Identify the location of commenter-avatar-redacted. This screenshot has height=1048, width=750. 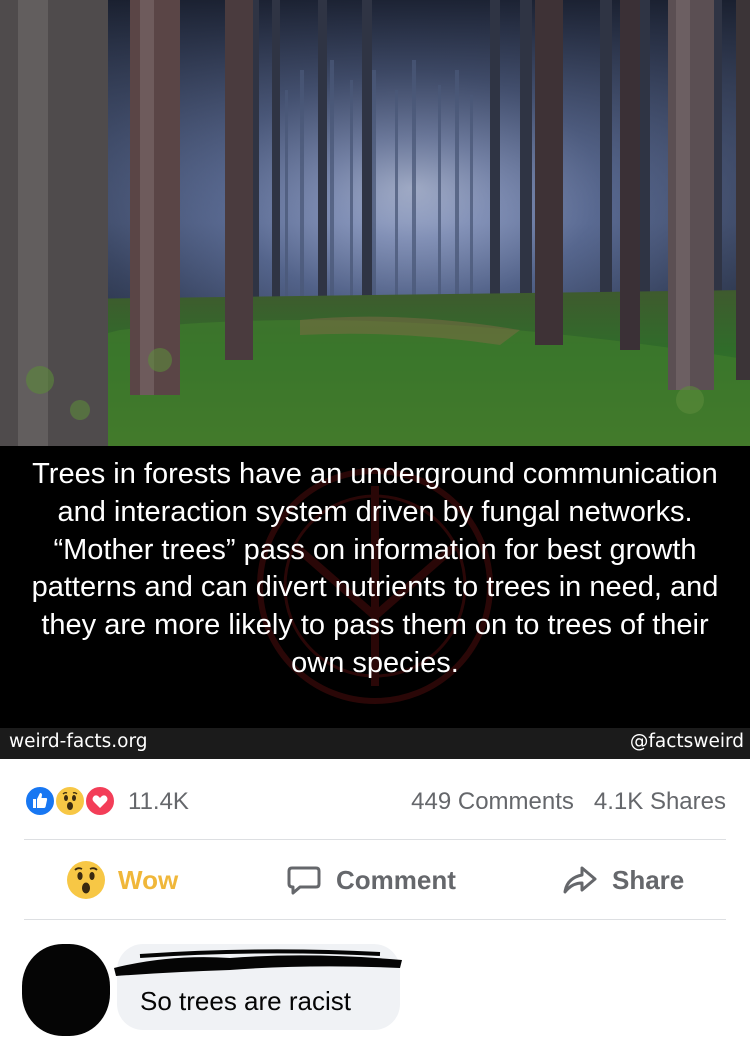
(66, 990).